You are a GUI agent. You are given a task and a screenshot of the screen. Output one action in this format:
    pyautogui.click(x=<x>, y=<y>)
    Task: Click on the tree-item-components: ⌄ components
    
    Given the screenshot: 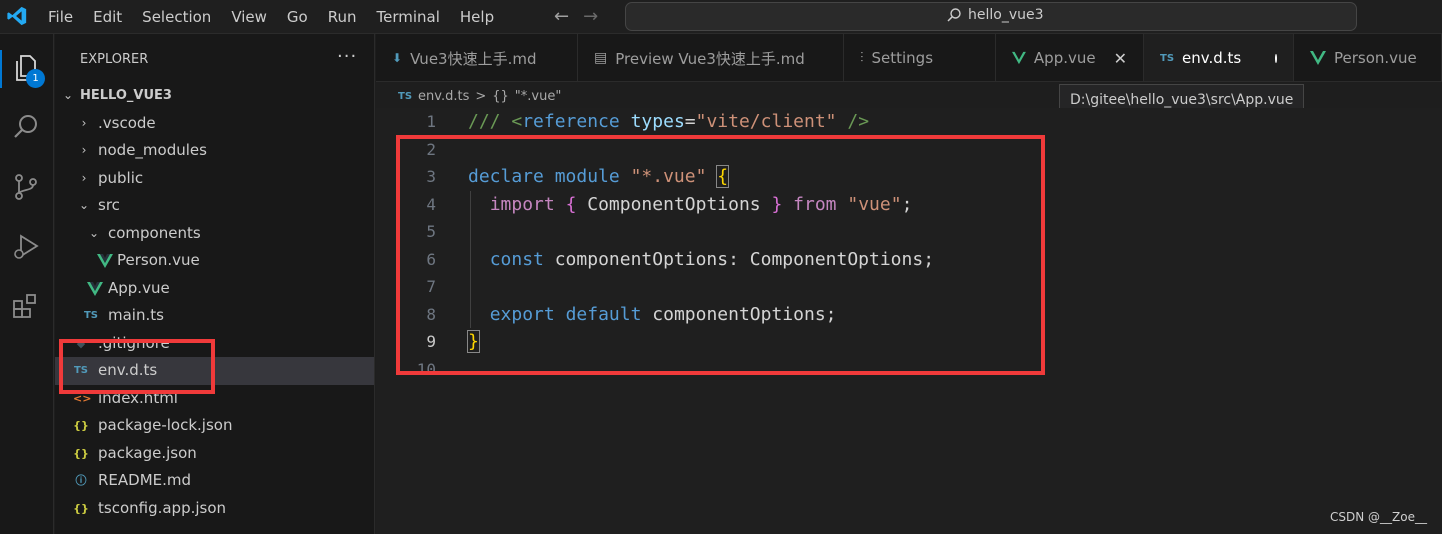 What is the action you would take?
    pyautogui.click(x=214, y=234)
    